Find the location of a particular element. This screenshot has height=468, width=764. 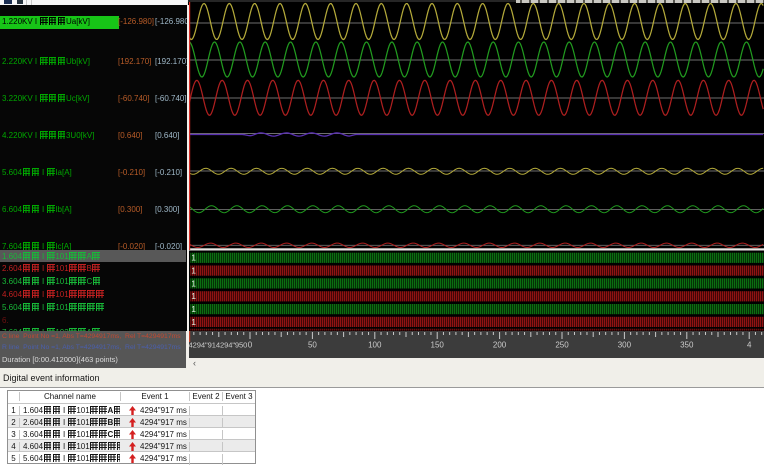

svg-text: 100 is located at coordinates (375, 345).